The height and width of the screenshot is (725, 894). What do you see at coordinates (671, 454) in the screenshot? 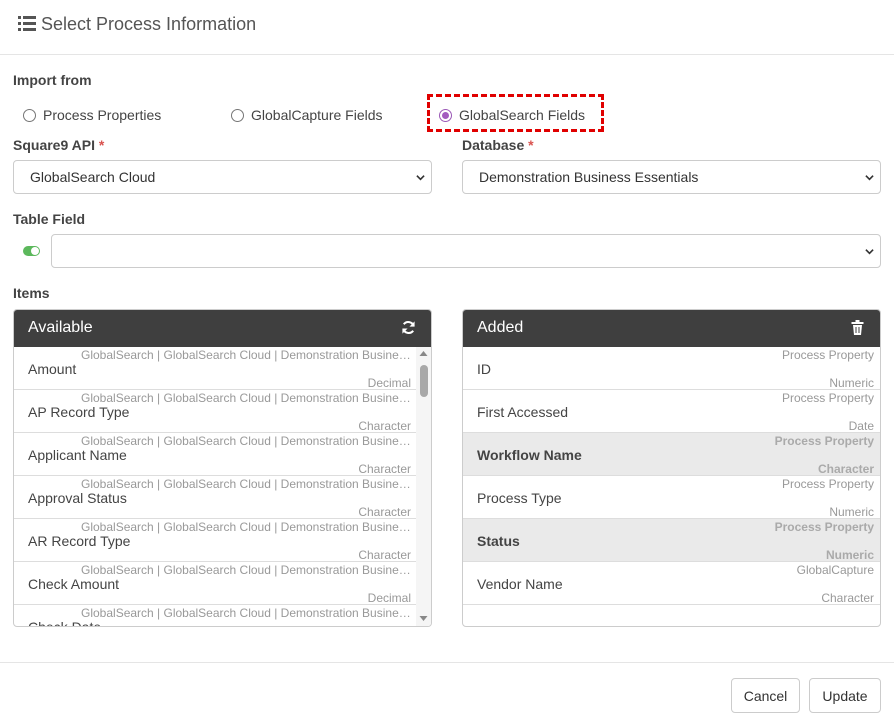
I see `list-item-selected: Process Property Workflow Name Character` at bounding box center [671, 454].